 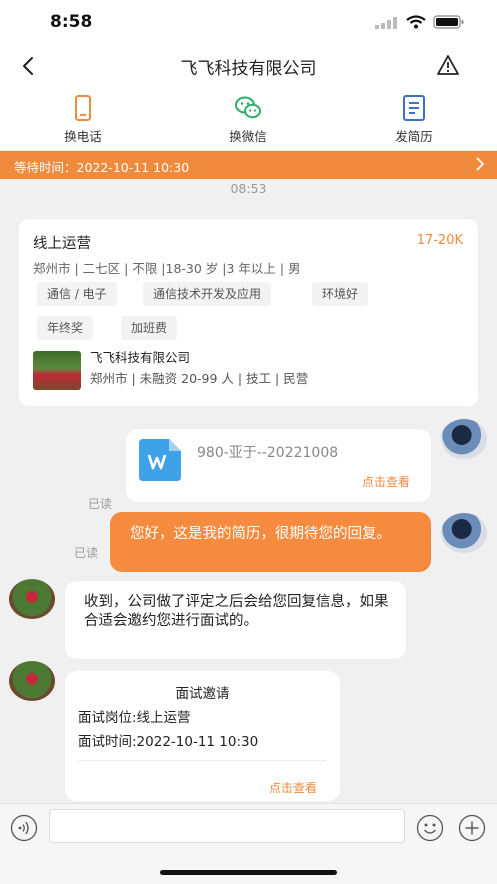 I want to click on chevron-right-icon, so click(x=480, y=164).